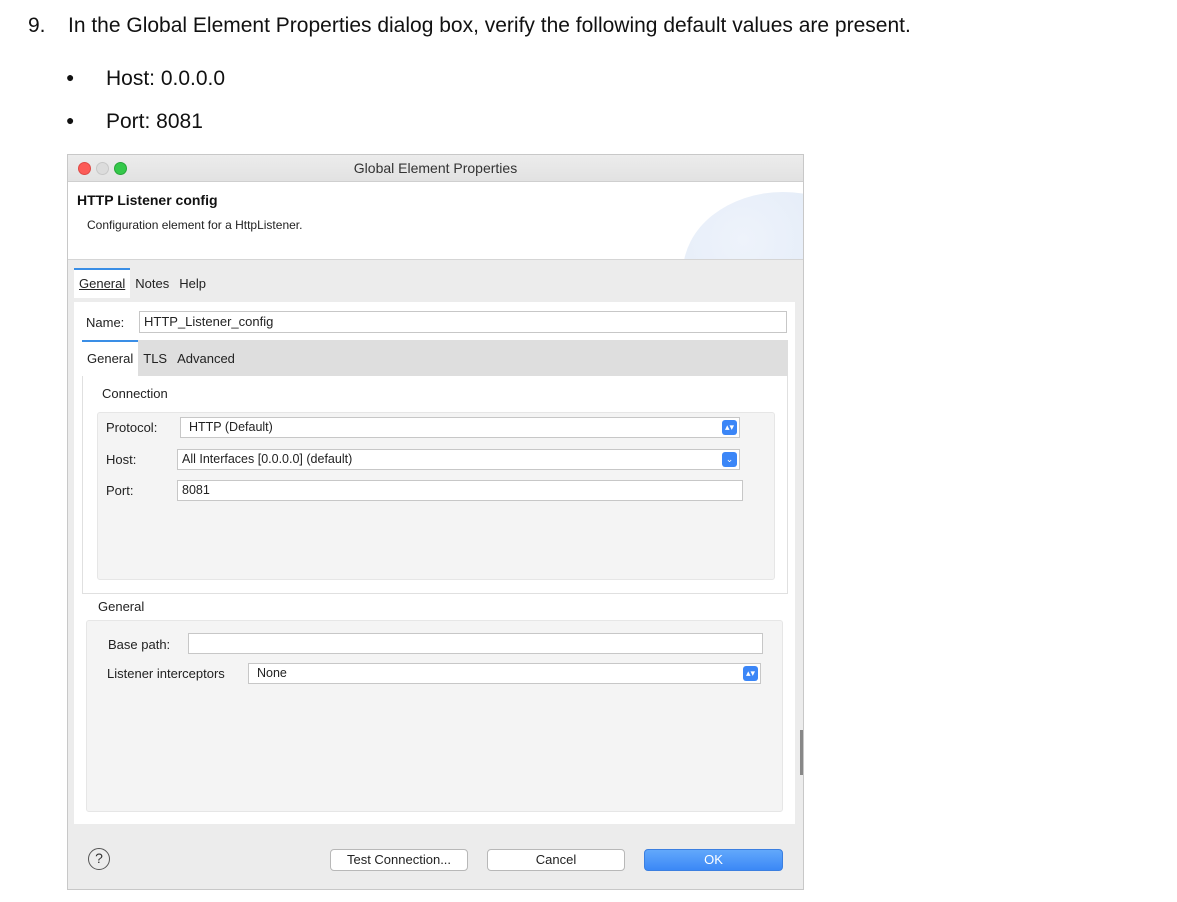 The height and width of the screenshot is (902, 1177). What do you see at coordinates (147, 200) in the screenshot?
I see `dialog-heading: HTTP Listener config` at bounding box center [147, 200].